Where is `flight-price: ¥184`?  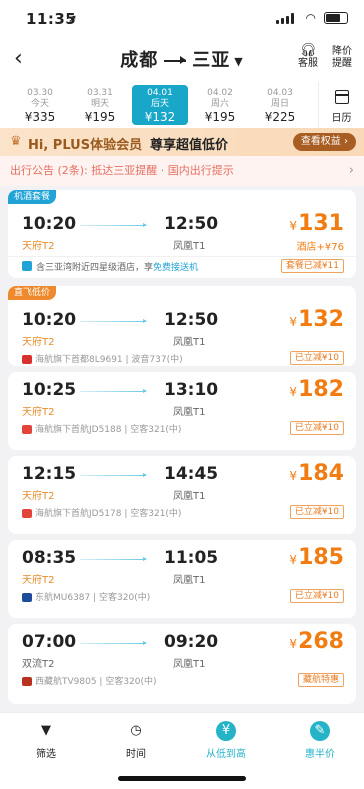
flight-price: ¥184 is located at coordinates (316, 473).